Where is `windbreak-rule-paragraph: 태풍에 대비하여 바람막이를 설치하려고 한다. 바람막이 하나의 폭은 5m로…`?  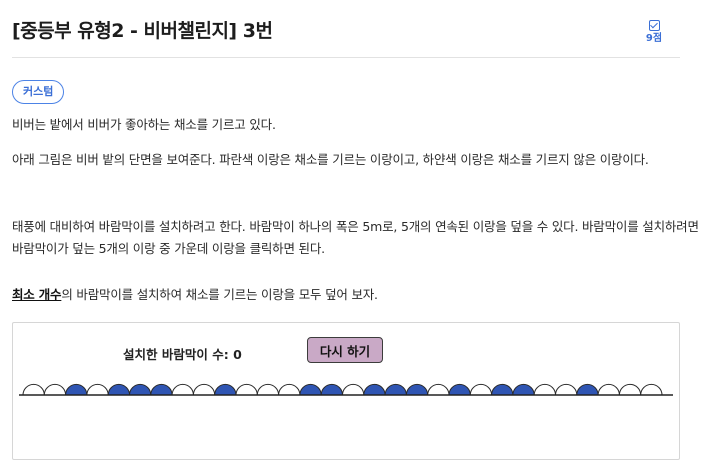 windbreak-rule-paragraph: 태풍에 대비하여 바람막이를 설치하려고 한다. 바람막이 하나의 폭은 5m로… is located at coordinates (355, 237).